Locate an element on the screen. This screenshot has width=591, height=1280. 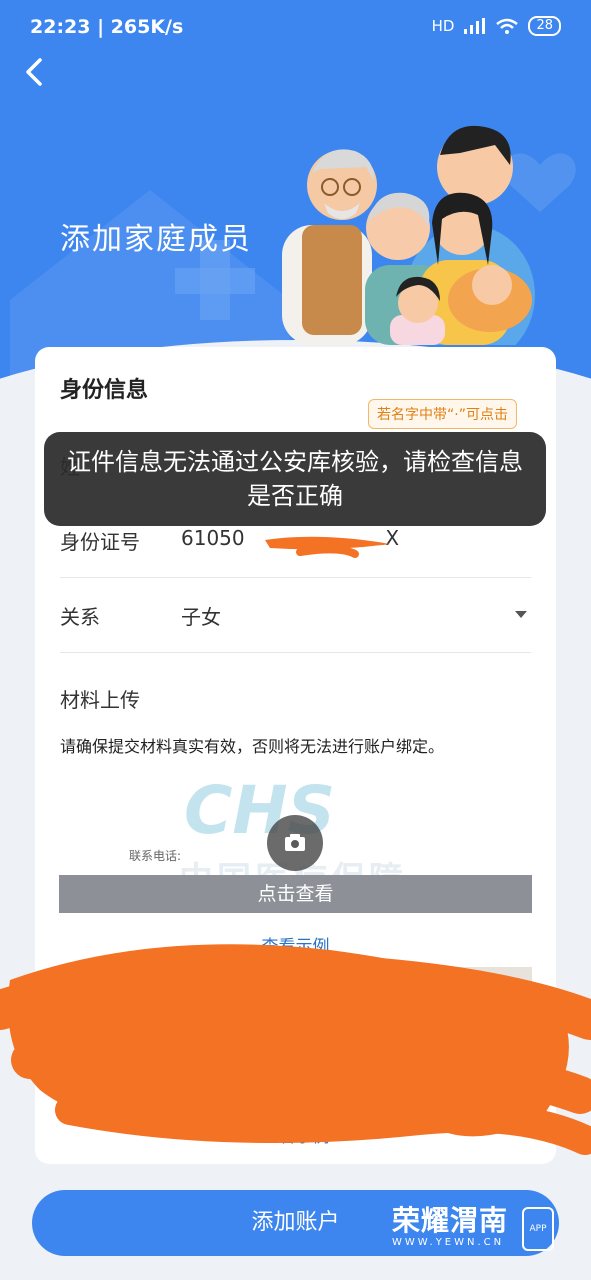
id-card-front-upload is located at coordinates (174, 1034).